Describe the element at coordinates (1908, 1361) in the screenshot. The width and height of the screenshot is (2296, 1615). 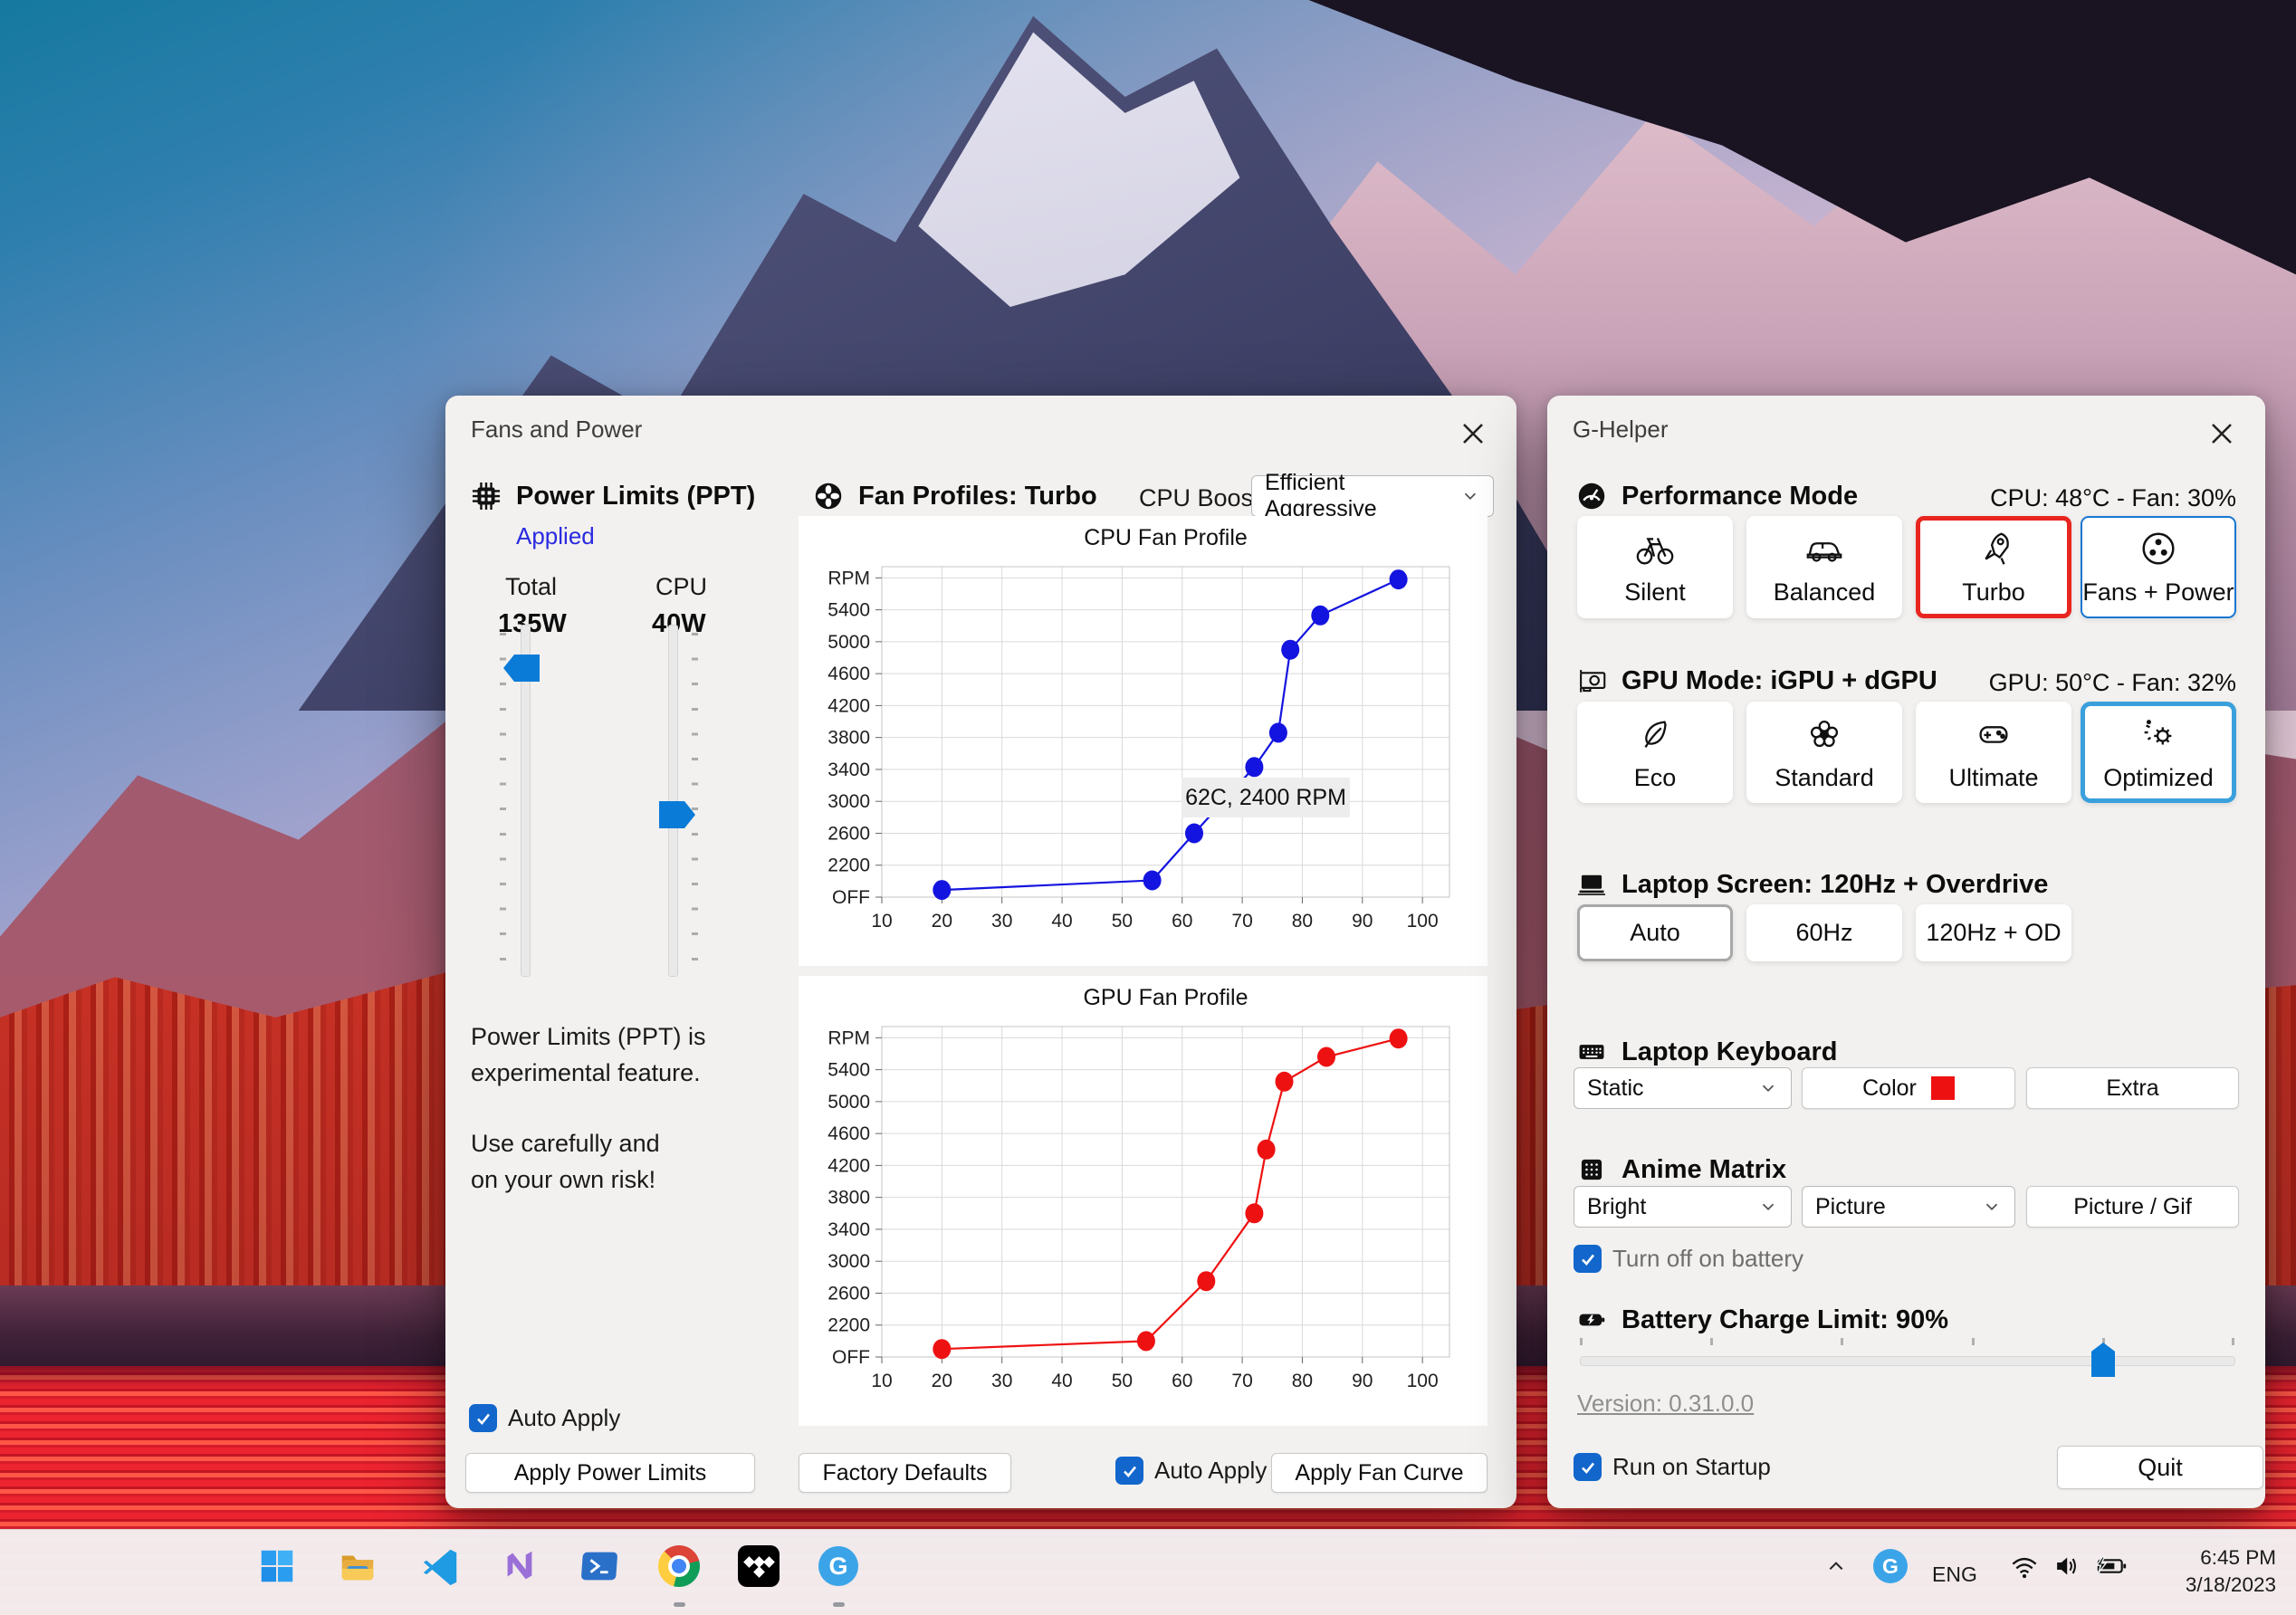
I see `battery-slider-track` at that location.